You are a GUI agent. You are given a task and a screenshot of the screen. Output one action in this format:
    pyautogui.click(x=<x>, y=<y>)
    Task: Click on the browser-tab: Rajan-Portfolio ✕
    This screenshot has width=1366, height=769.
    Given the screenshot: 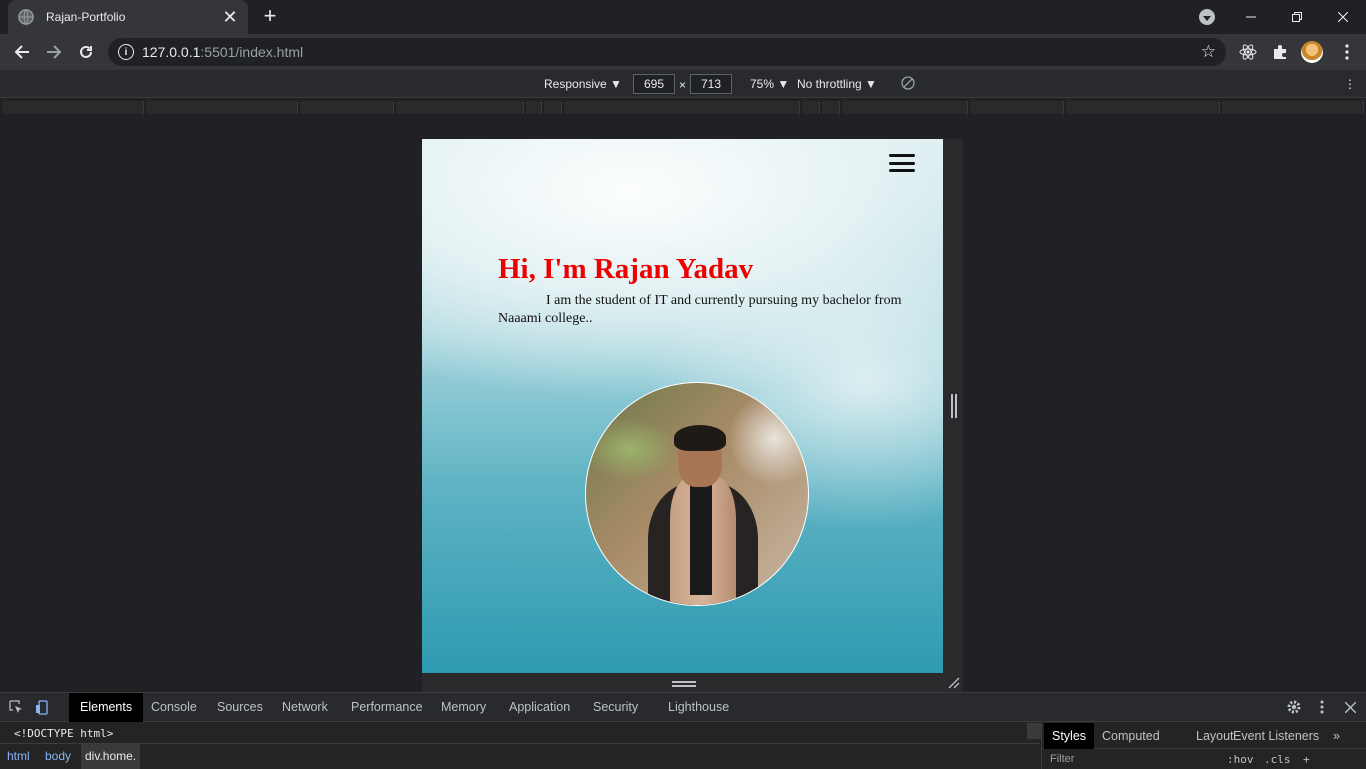 What is the action you would take?
    pyautogui.click(x=128, y=17)
    